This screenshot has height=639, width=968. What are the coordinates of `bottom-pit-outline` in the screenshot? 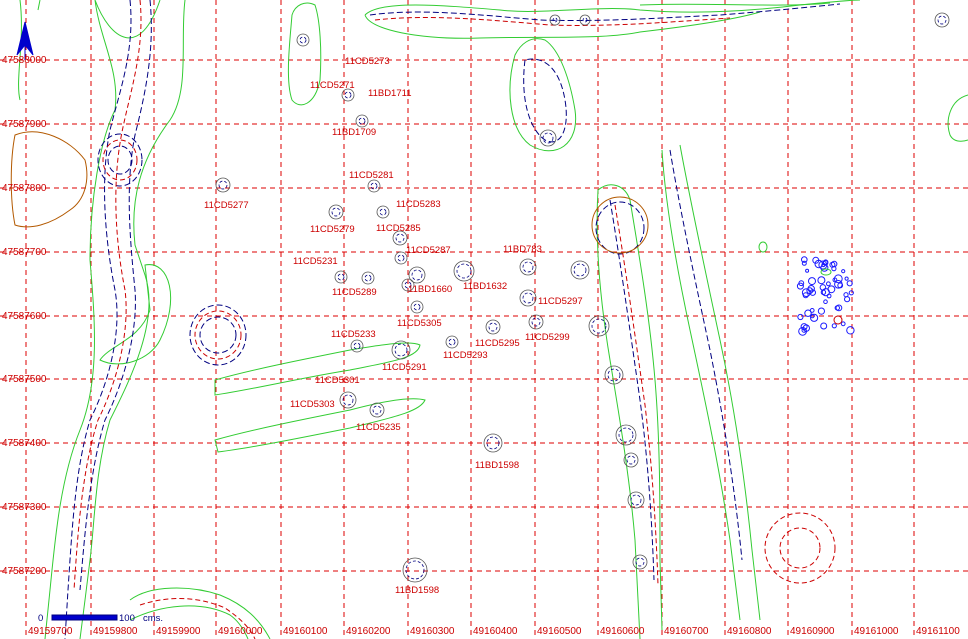 It's located at (735, 4).